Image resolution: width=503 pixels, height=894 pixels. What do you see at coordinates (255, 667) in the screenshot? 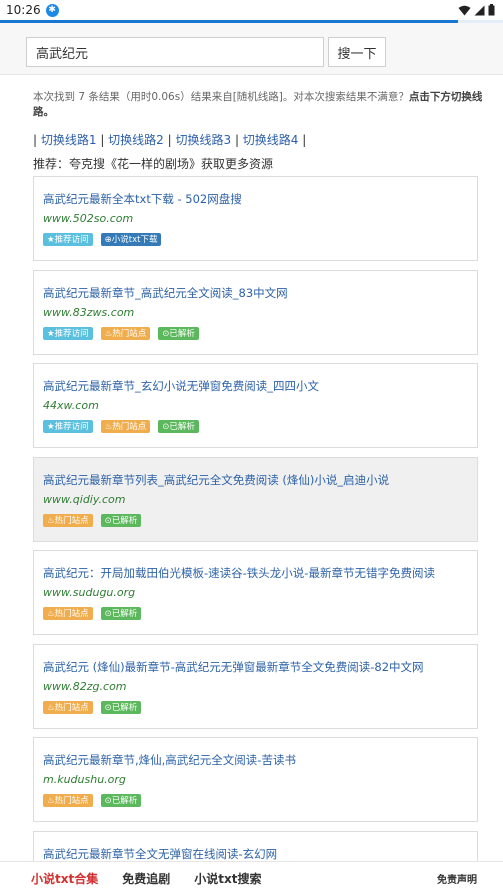
I see `result-title: 高武纪元 (烽仙)最新章节-高武纪元无弹窗最新章节全文免费阅读-82中文网` at bounding box center [255, 667].